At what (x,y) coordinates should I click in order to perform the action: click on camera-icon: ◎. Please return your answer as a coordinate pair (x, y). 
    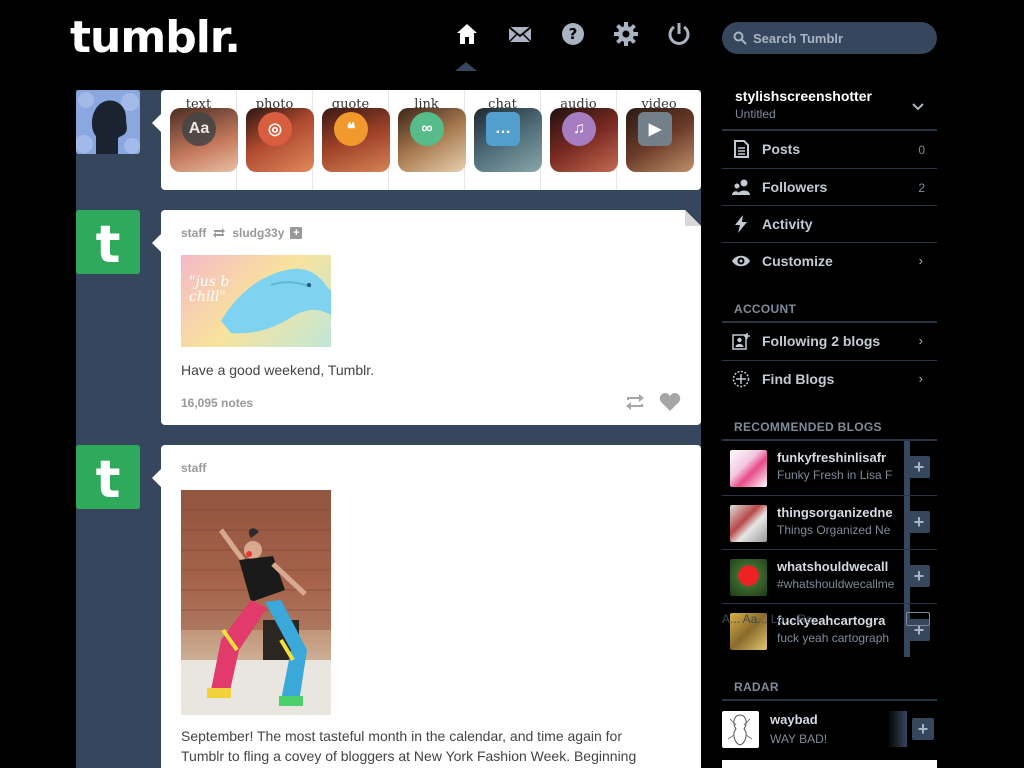
    Looking at the image, I should click on (275, 129).